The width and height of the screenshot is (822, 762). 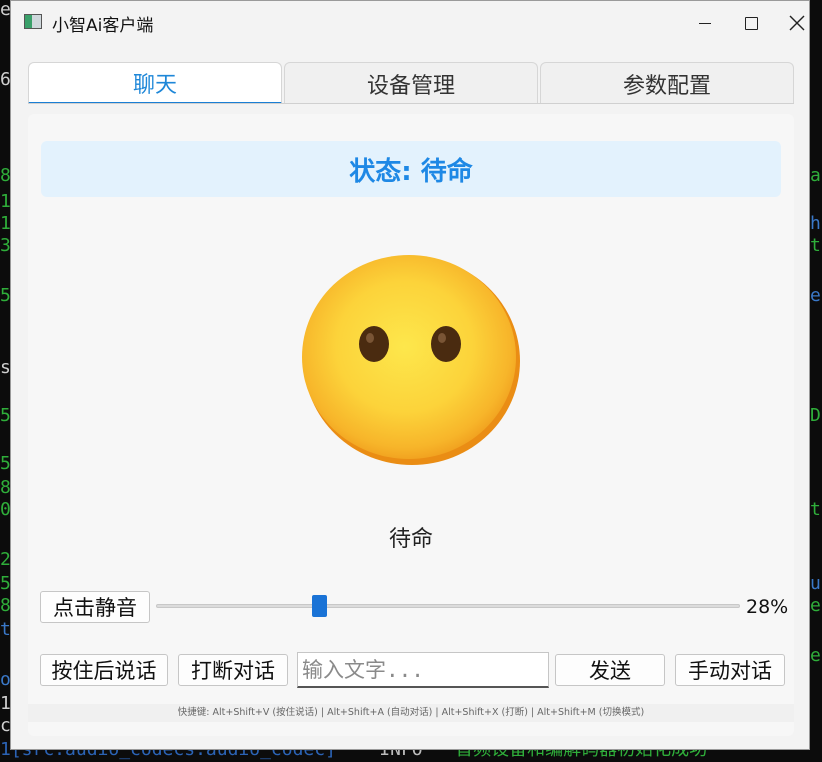 I want to click on volume-slider-handle, so click(x=320, y=606).